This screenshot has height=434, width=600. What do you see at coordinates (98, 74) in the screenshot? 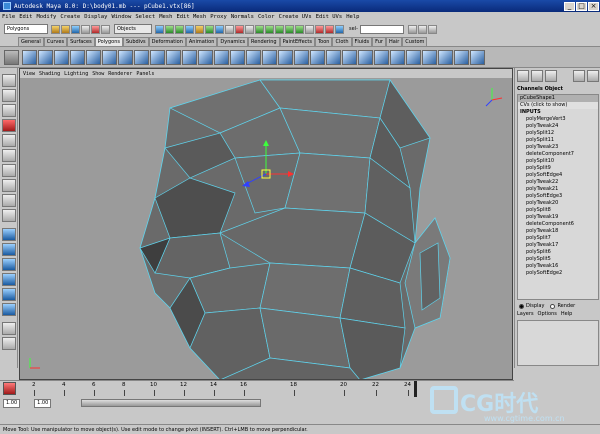
I see `panel-menu-show: Show` at bounding box center [98, 74].